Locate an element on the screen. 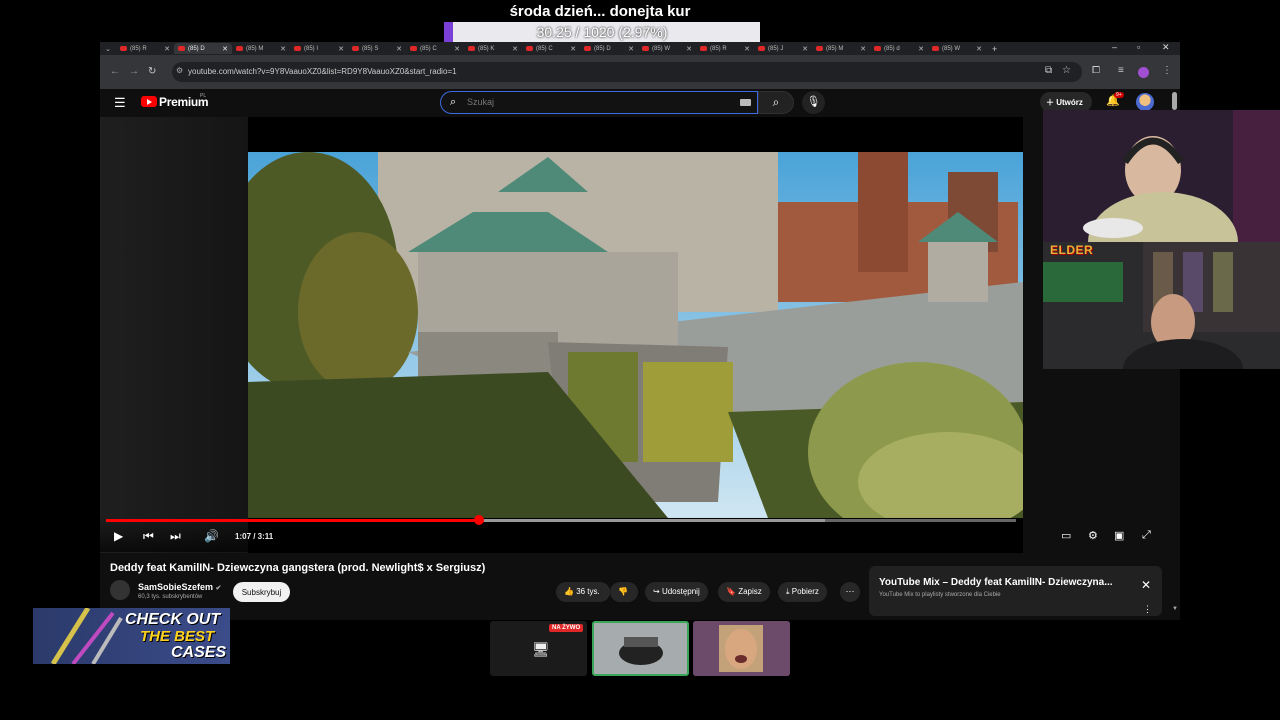  media-control-icon: ≡ is located at coordinates (1121, 70).